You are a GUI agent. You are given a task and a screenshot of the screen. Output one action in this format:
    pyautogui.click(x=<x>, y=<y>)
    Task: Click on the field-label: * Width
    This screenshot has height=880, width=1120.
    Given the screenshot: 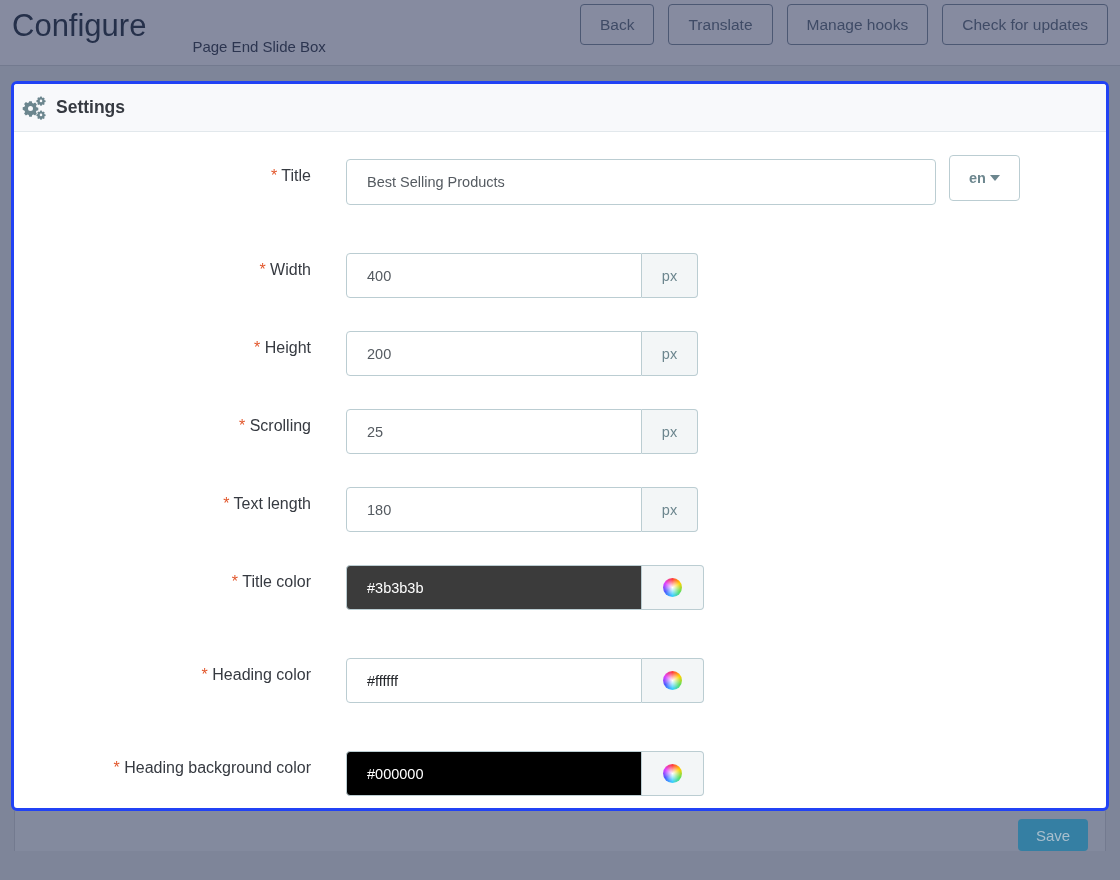 What is the action you would take?
    pyautogui.click(x=285, y=269)
    